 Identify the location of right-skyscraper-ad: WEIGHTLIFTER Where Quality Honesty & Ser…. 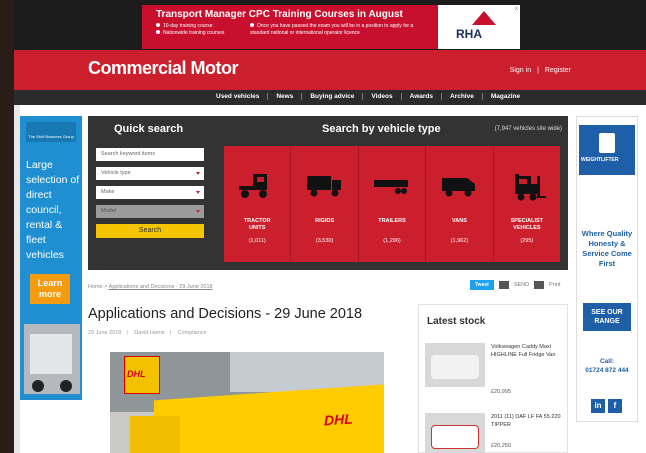
(607, 269).